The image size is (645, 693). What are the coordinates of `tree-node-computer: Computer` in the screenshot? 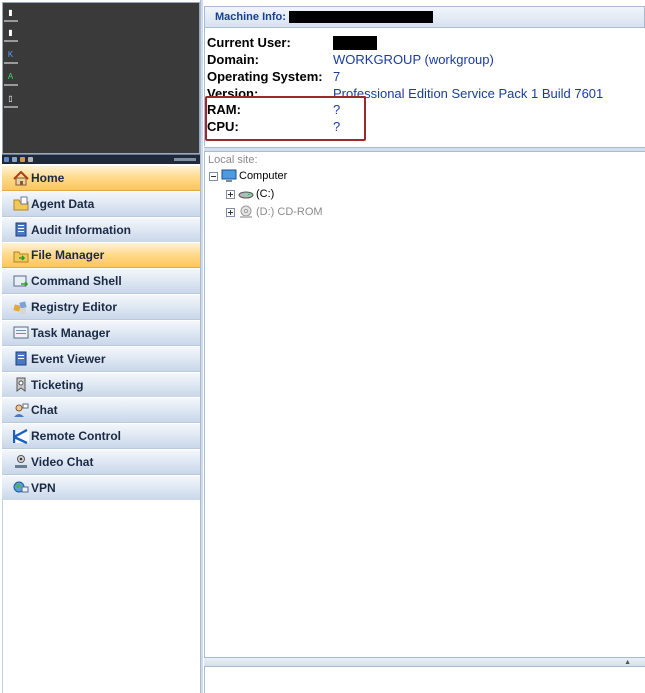 It's located at (248, 176).